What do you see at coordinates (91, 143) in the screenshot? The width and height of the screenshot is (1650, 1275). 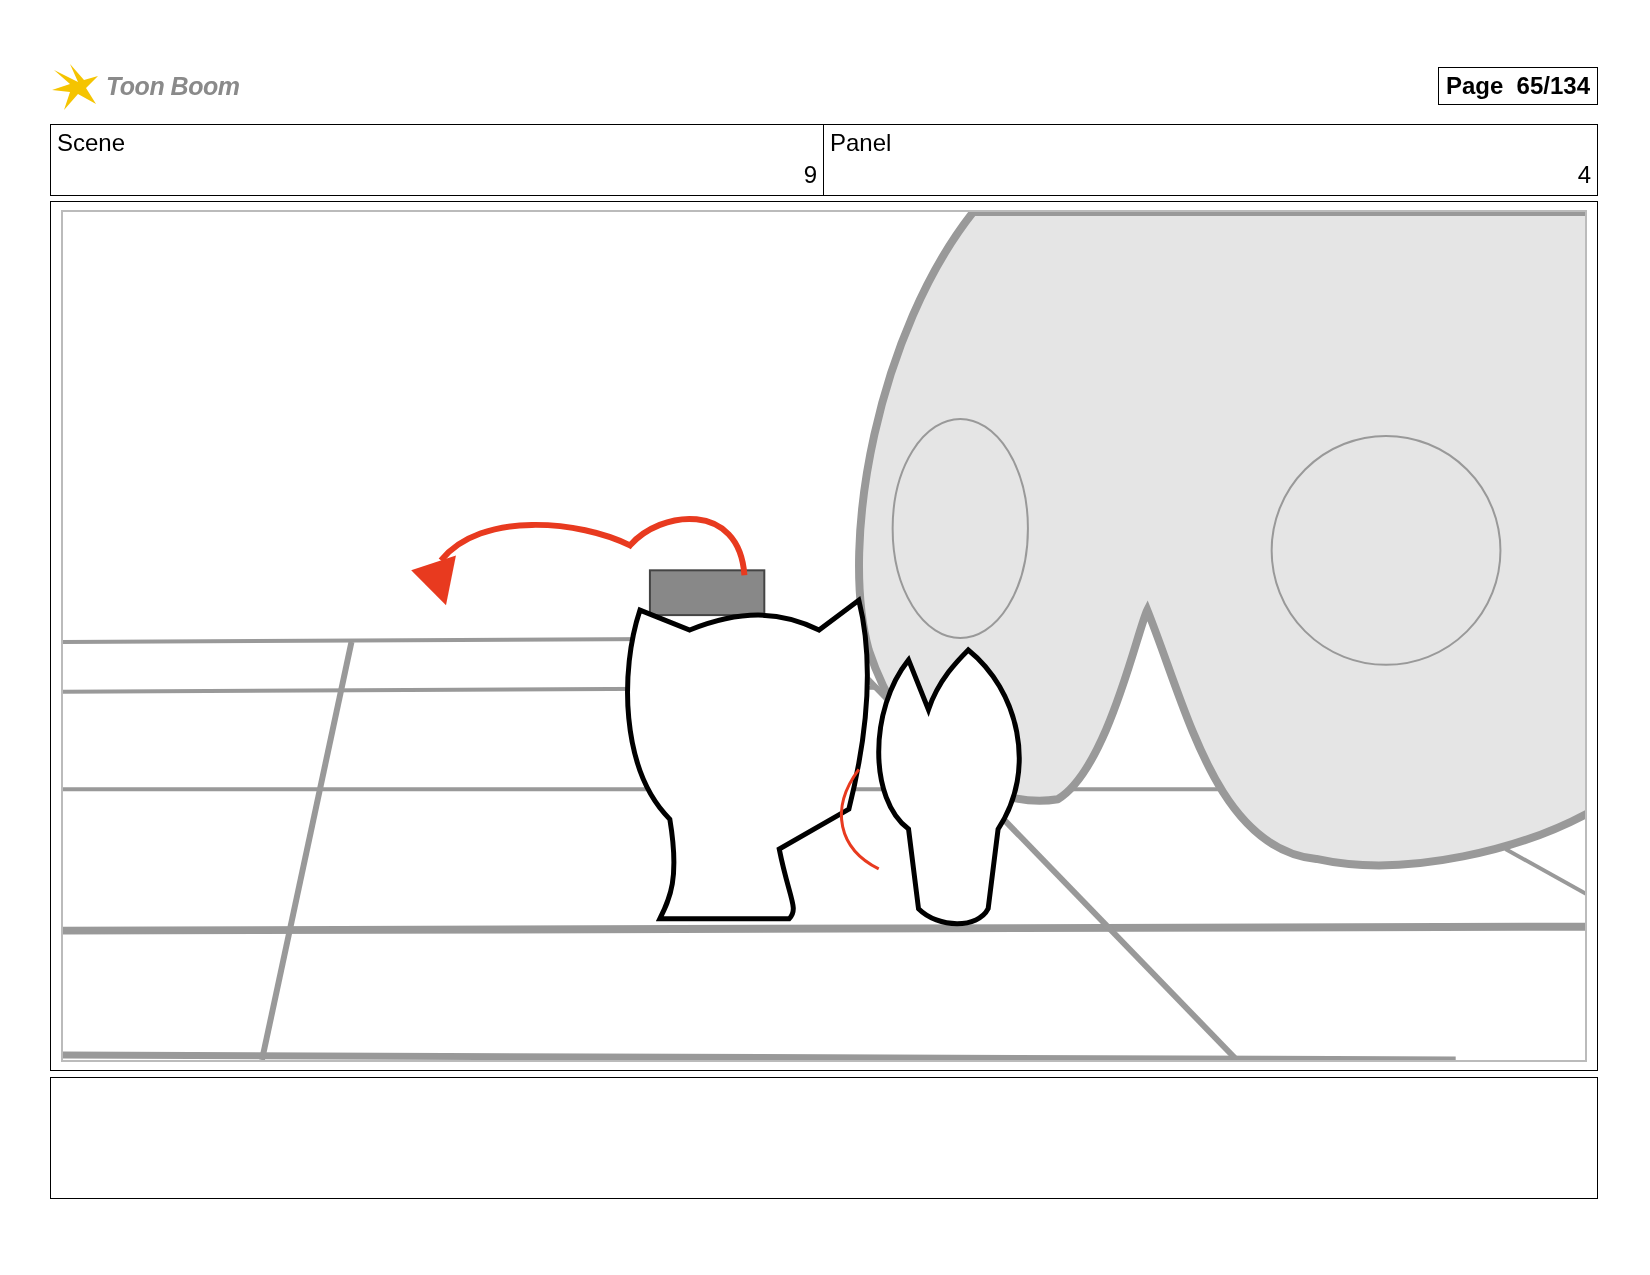 I see `cell-heading: Scene` at bounding box center [91, 143].